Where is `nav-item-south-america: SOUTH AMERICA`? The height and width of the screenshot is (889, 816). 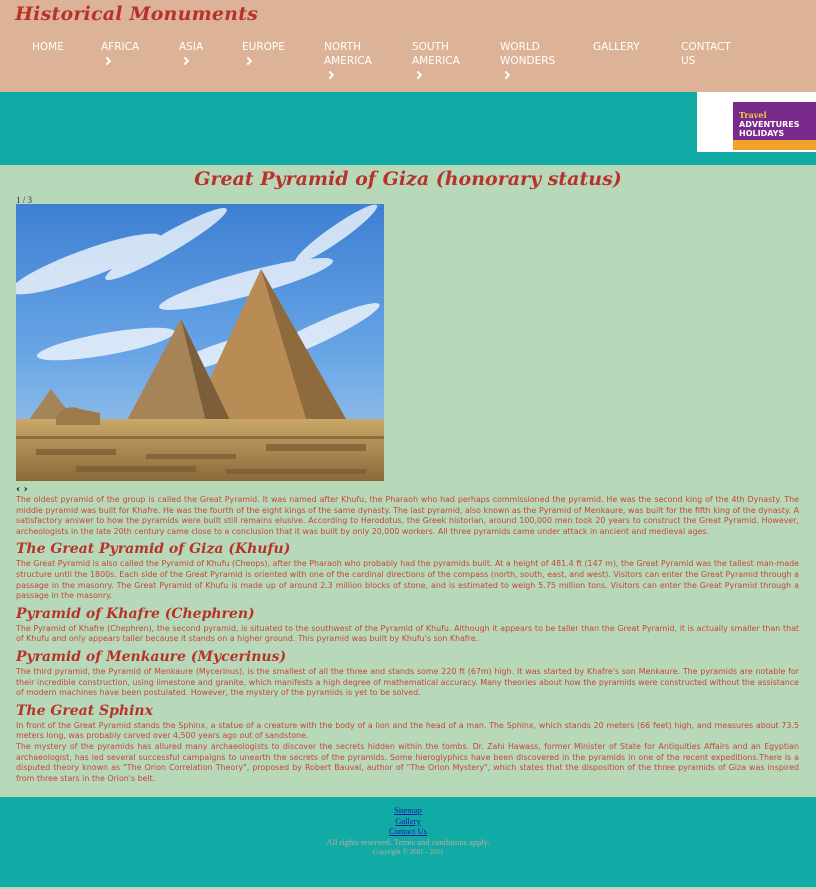 nav-item-south-america: SOUTH AMERICA is located at coordinates (443, 60).